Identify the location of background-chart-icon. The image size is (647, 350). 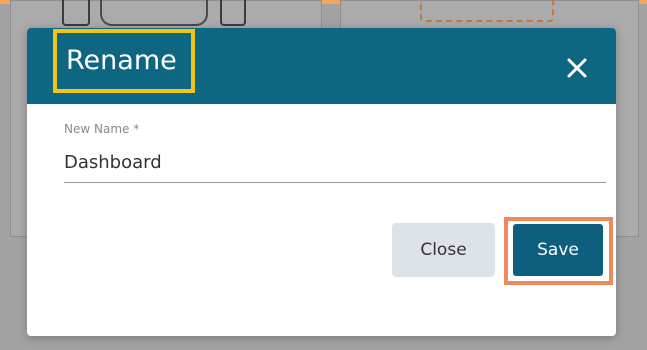
(76, 13).